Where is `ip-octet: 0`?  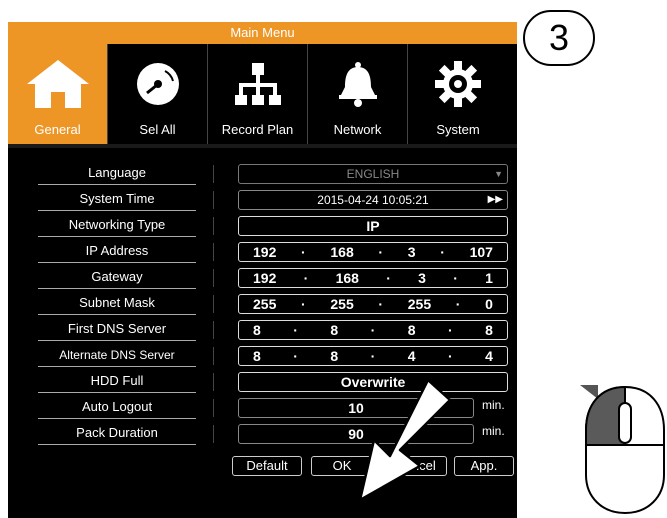
ip-octet: 0 is located at coordinates (489, 304).